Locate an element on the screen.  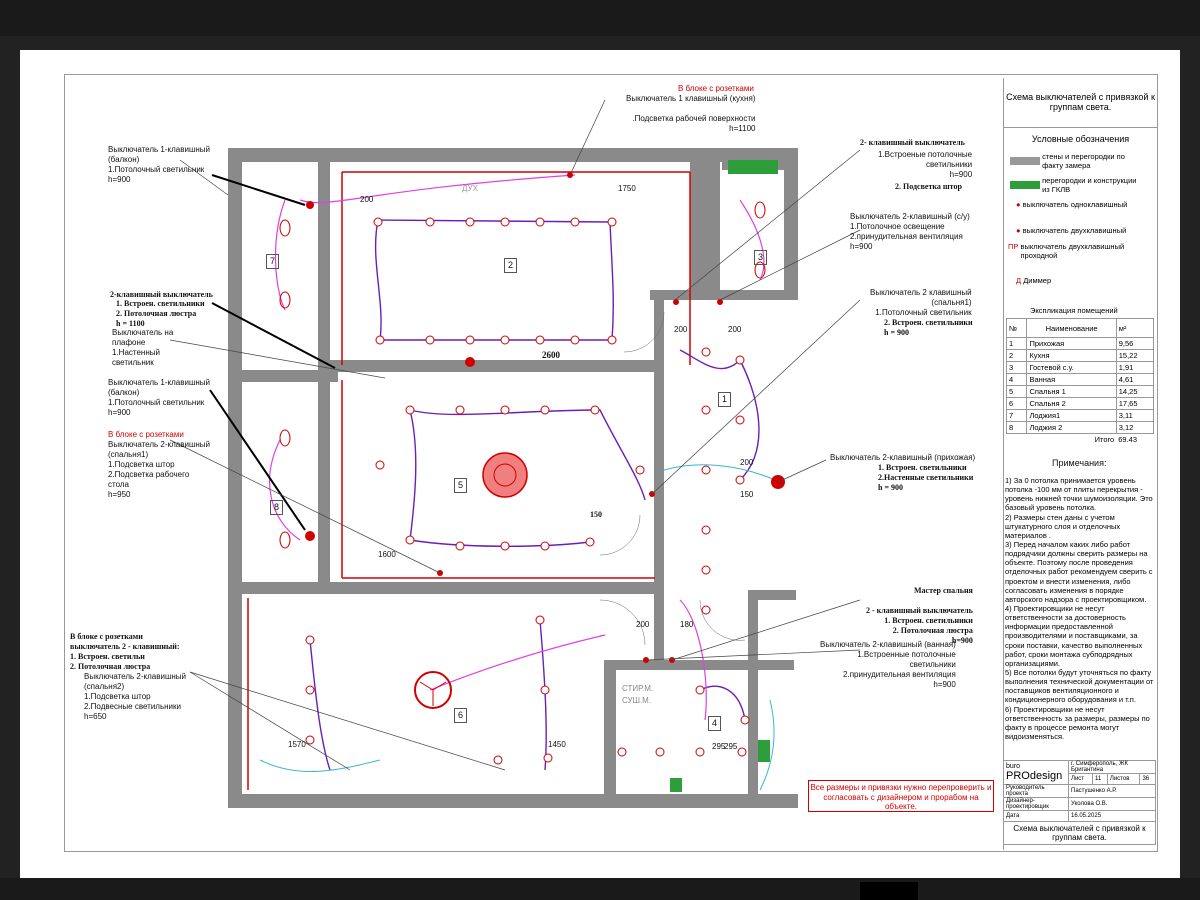
cell: Спальня 1 is located at coordinates (1071, 391).